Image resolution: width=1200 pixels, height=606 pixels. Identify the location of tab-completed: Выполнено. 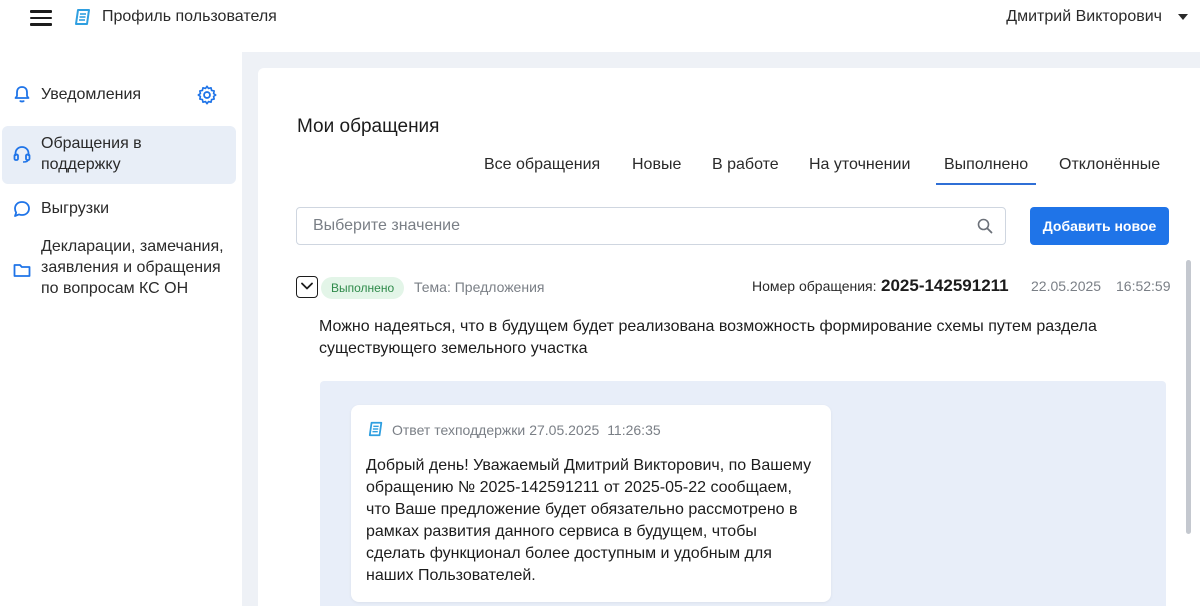
(986, 170).